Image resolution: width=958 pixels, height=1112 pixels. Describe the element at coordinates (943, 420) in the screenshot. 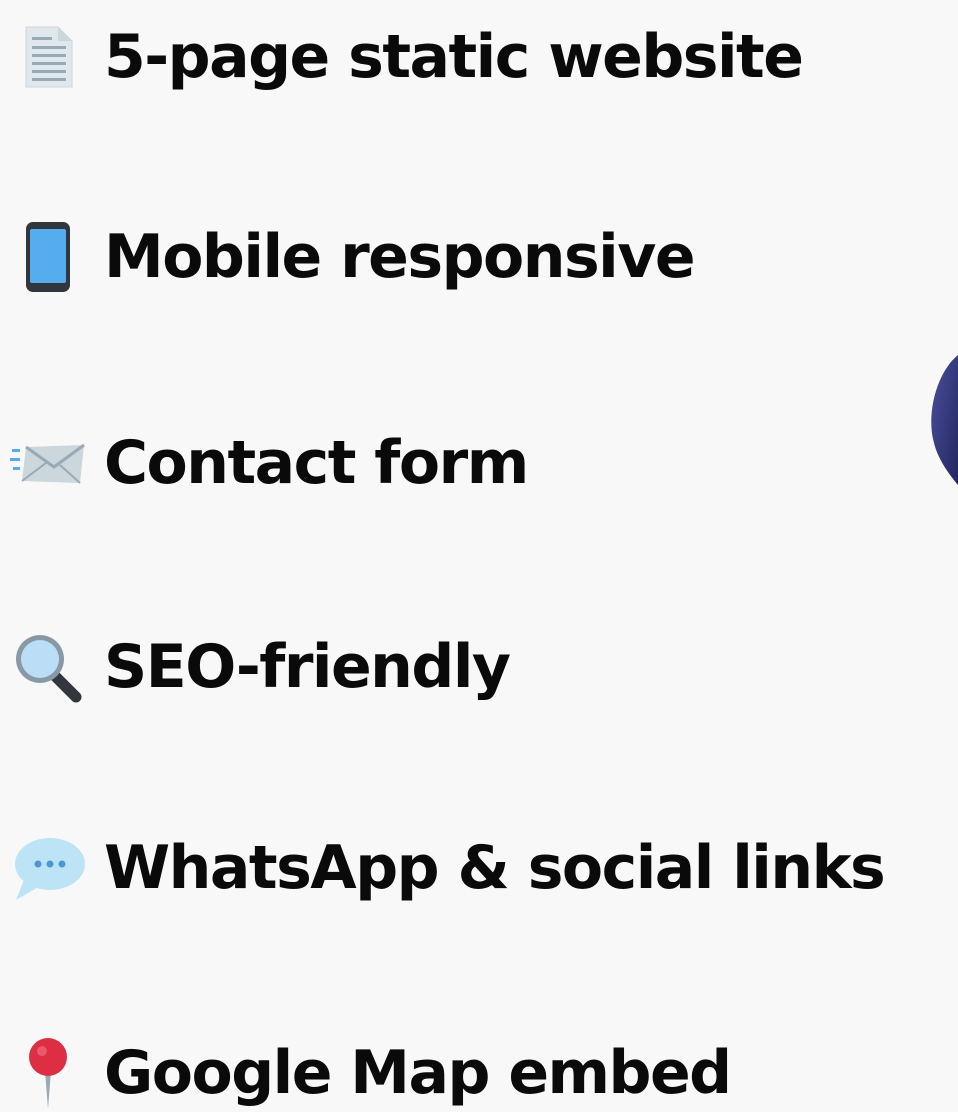

I see `edge-decoration` at that location.